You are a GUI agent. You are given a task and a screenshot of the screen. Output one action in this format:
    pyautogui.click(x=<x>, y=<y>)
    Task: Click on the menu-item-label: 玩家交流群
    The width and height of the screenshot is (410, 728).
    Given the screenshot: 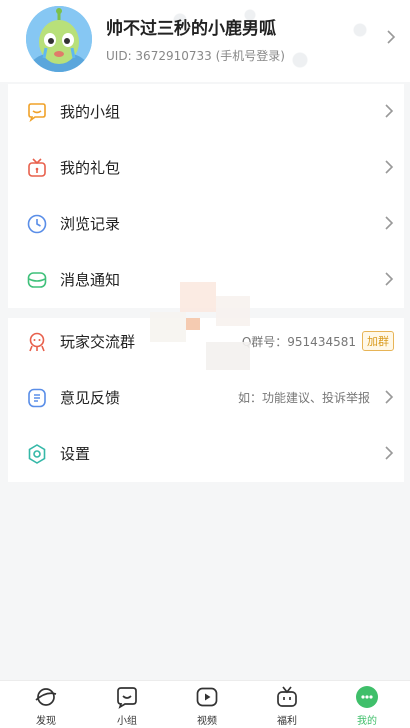 What is the action you would take?
    pyautogui.click(x=98, y=342)
    